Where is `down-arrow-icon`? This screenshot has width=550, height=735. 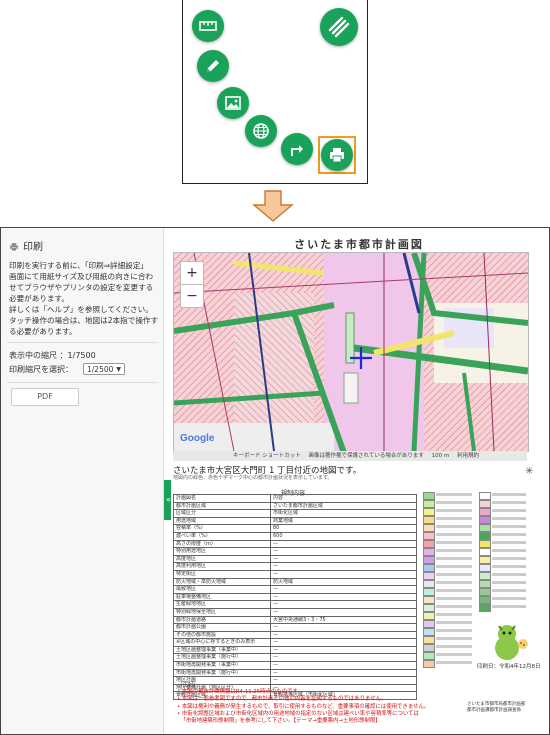 down-arrow-icon is located at coordinates (273, 206).